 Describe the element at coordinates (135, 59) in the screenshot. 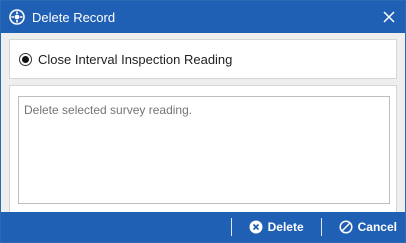

I see `option-label: Close Interval Inspection Reading` at that location.